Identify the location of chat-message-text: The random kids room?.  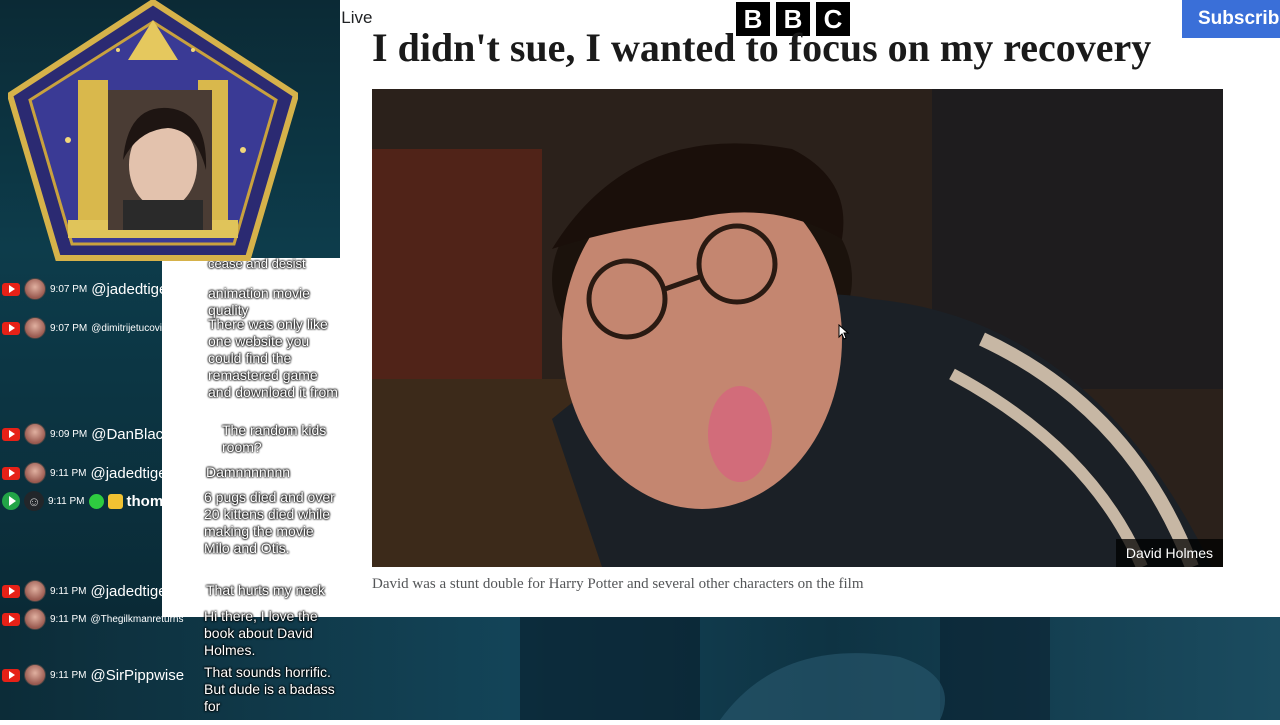
(274, 438).